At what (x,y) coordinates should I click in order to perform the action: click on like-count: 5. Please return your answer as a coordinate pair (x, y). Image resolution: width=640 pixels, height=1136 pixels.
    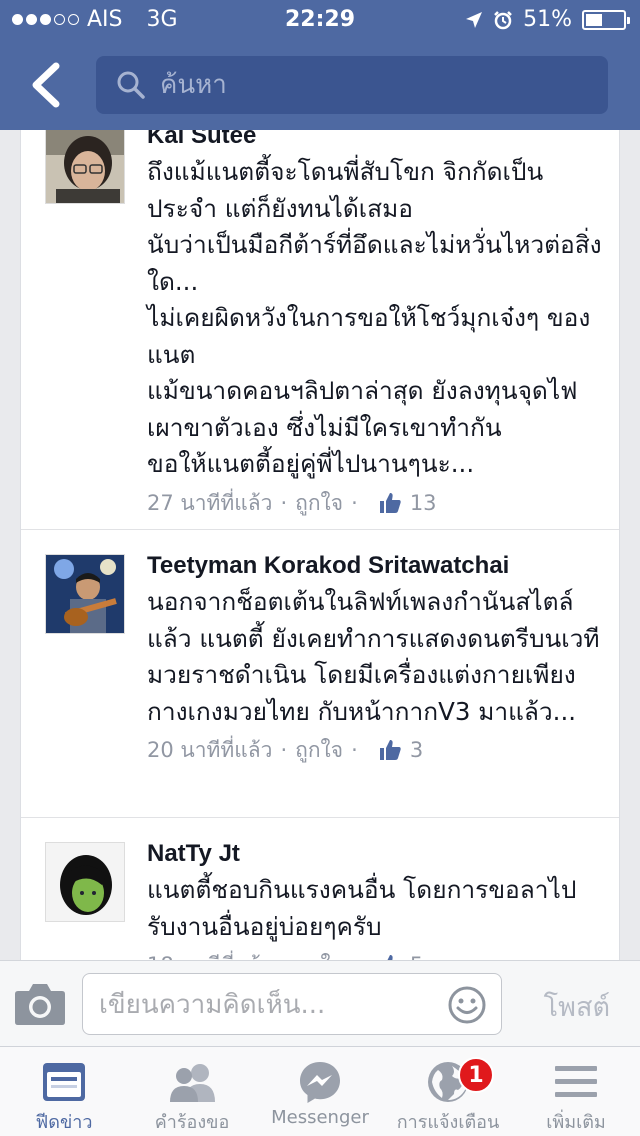
    Looking at the image, I should click on (416, 954).